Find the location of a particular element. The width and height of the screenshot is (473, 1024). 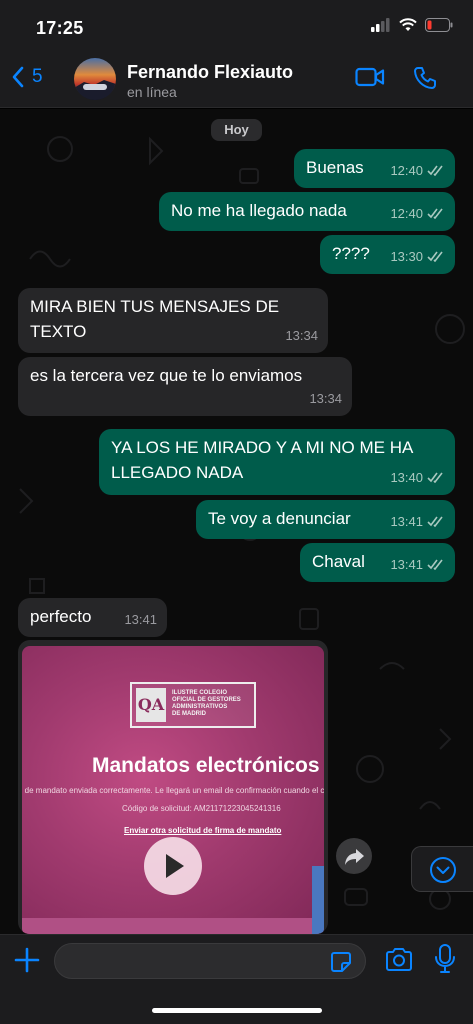

thumbnail-title: Mandatos electrónicos is located at coordinates (206, 765).